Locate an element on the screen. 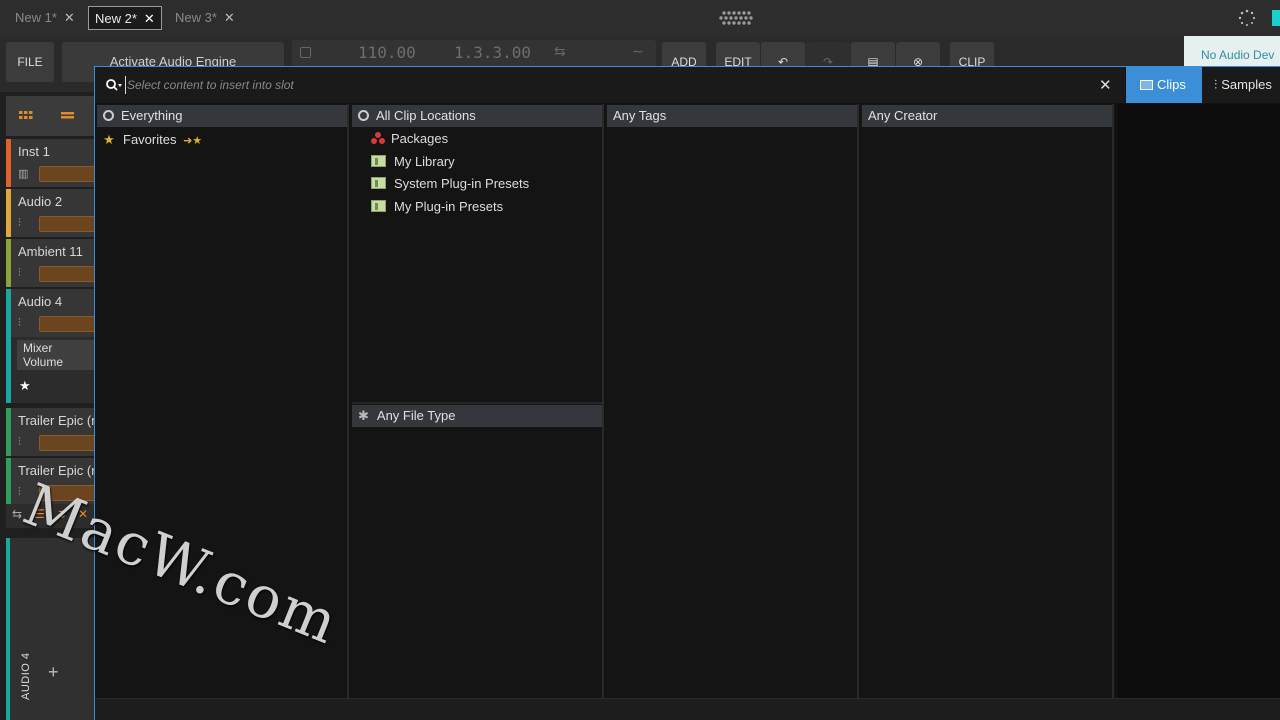 The height and width of the screenshot is (720, 1280). tab-samples: ⫶ Samples is located at coordinates (1241, 85).